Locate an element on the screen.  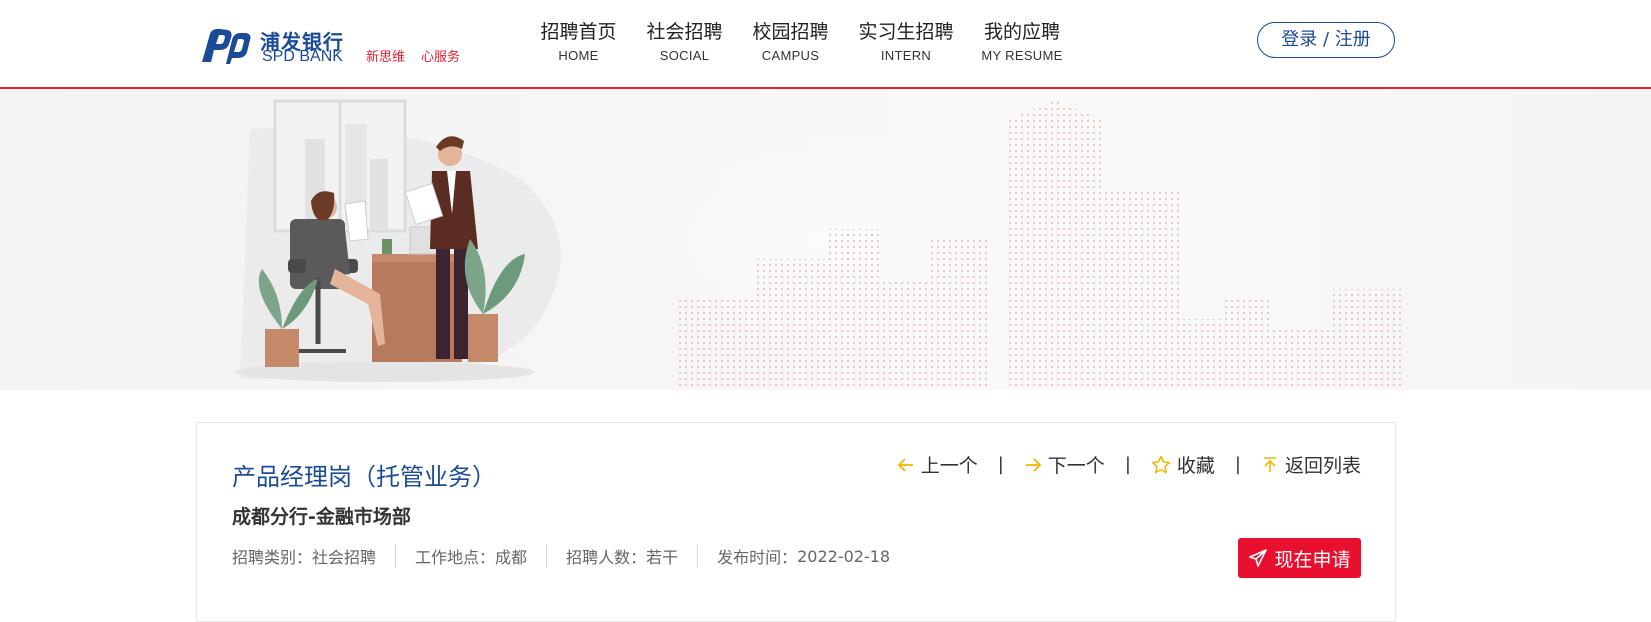
prev-job-link: 上一个 is located at coordinates (937, 464).